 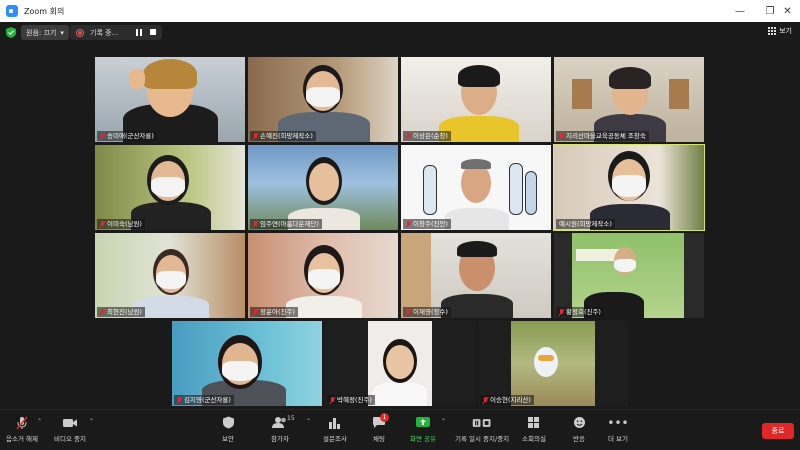 What do you see at coordinates (22, 432) in the screenshot?
I see `unmute-button: 음소거 해제` at bounding box center [22, 432].